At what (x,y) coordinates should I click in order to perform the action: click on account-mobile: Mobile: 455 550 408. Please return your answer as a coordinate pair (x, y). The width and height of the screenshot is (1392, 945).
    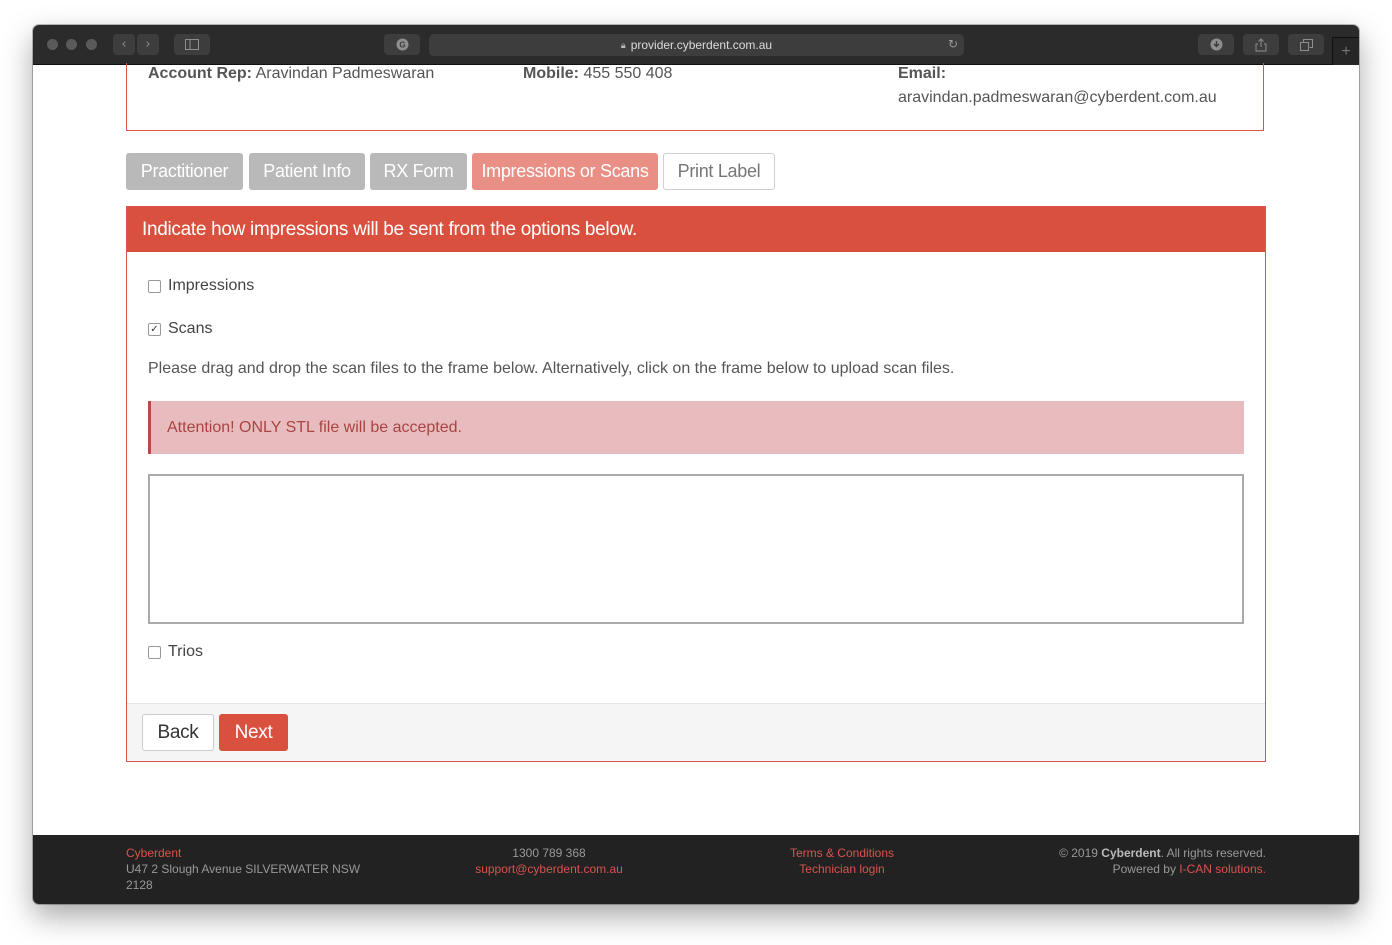
    Looking at the image, I should click on (597, 74).